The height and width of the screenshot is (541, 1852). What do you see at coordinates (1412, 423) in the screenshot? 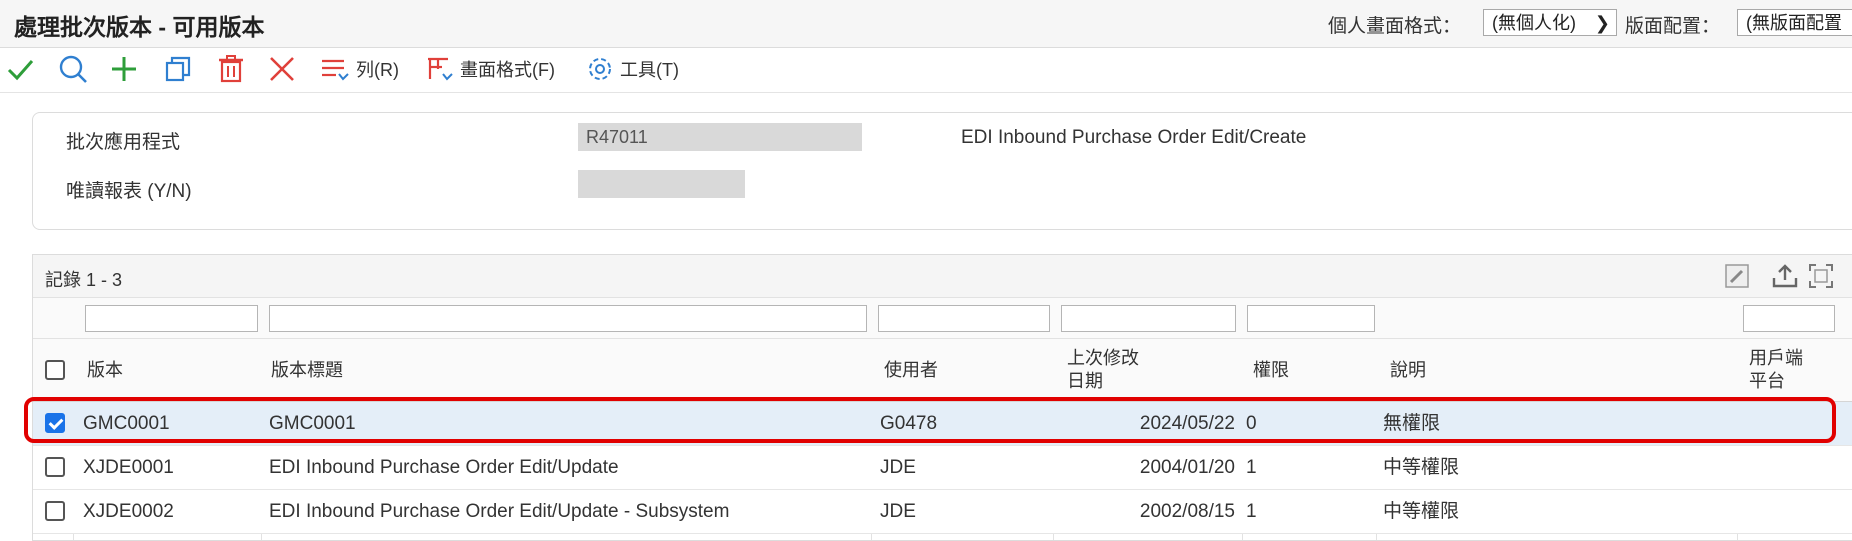
I see `cell-description: 無權限` at bounding box center [1412, 423].